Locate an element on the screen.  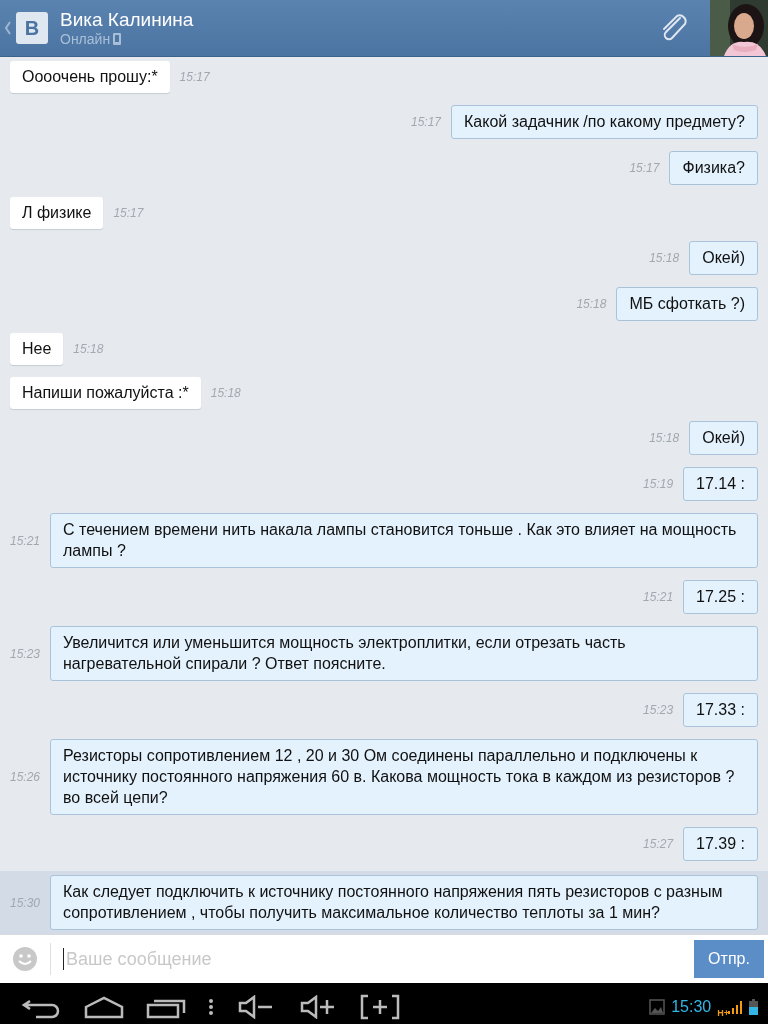
message-time: 15:19 is located at coordinates (658, 484).